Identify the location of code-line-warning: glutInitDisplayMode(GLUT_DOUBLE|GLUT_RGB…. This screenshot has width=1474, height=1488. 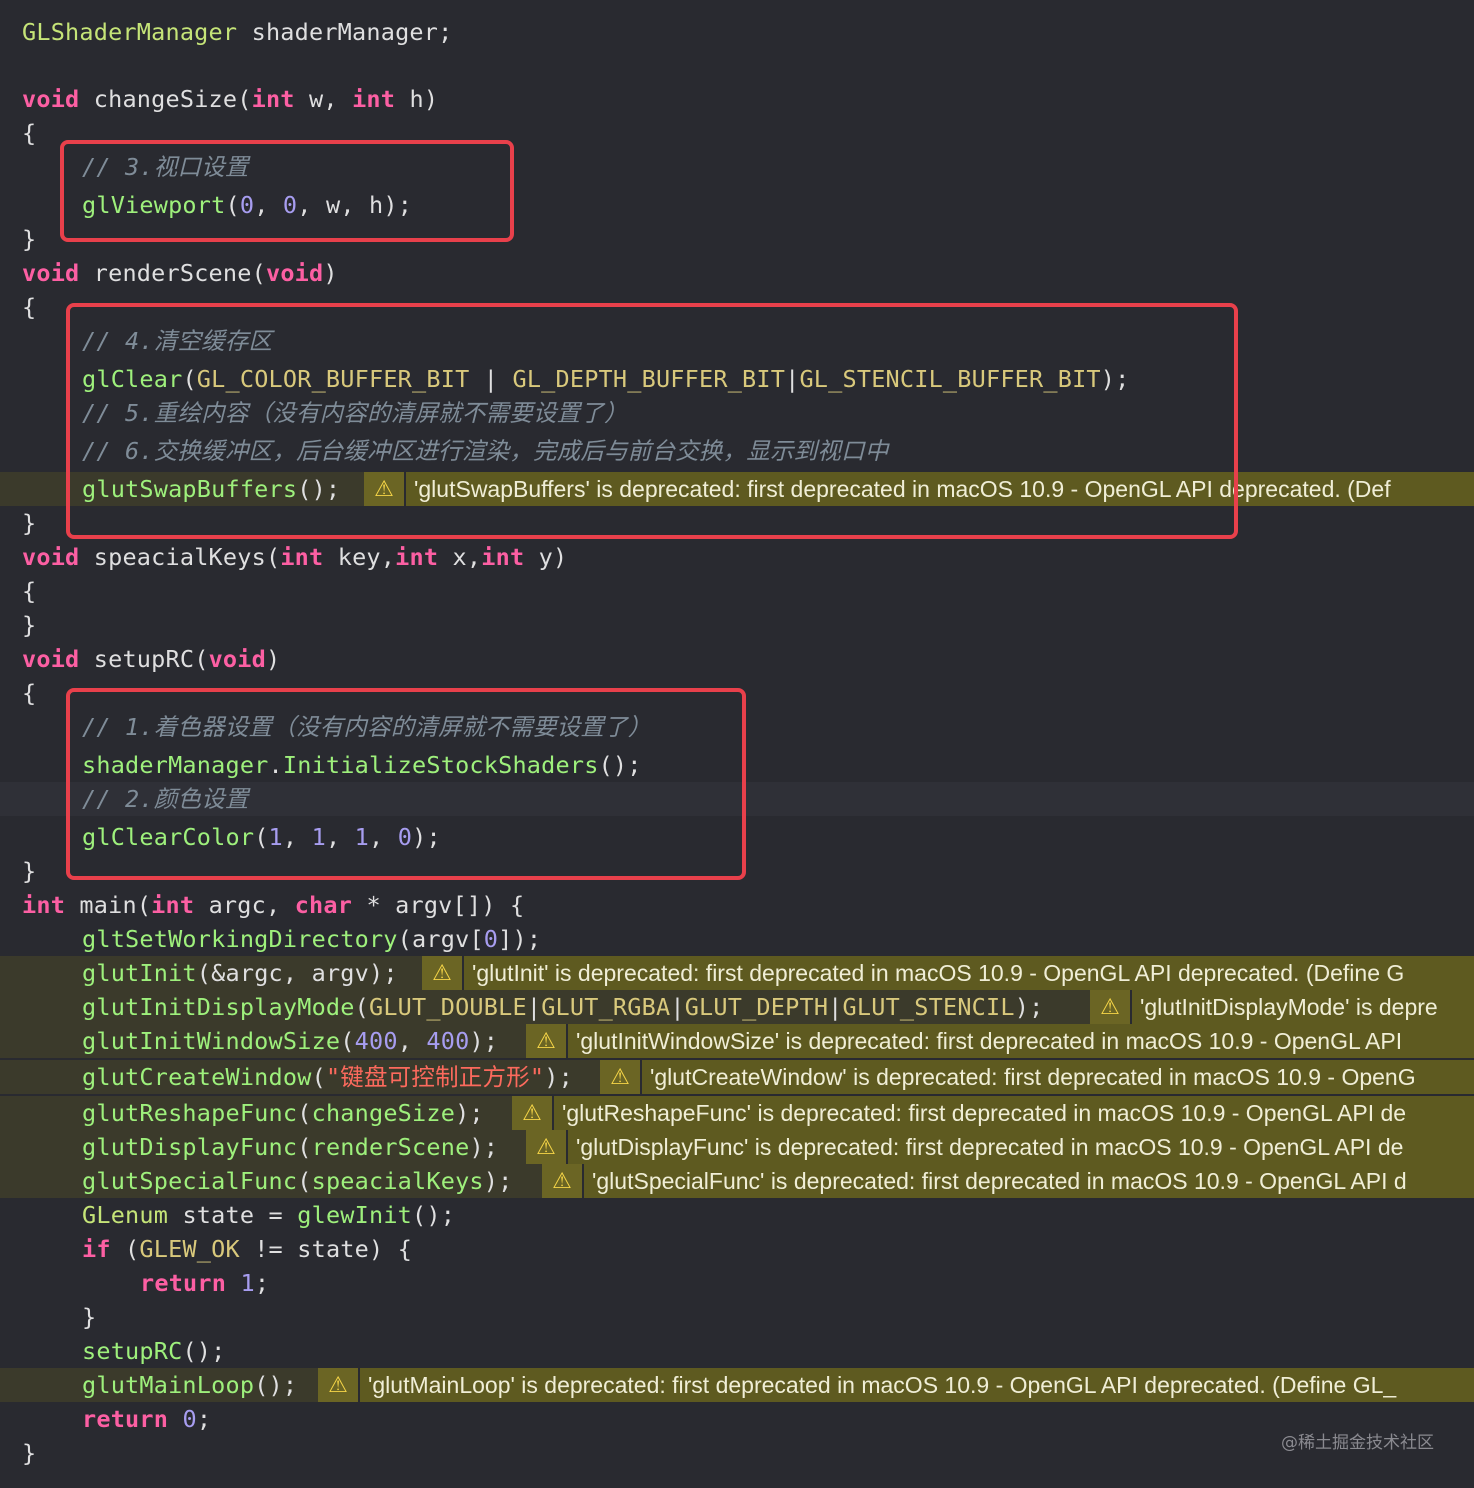
(737, 1007).